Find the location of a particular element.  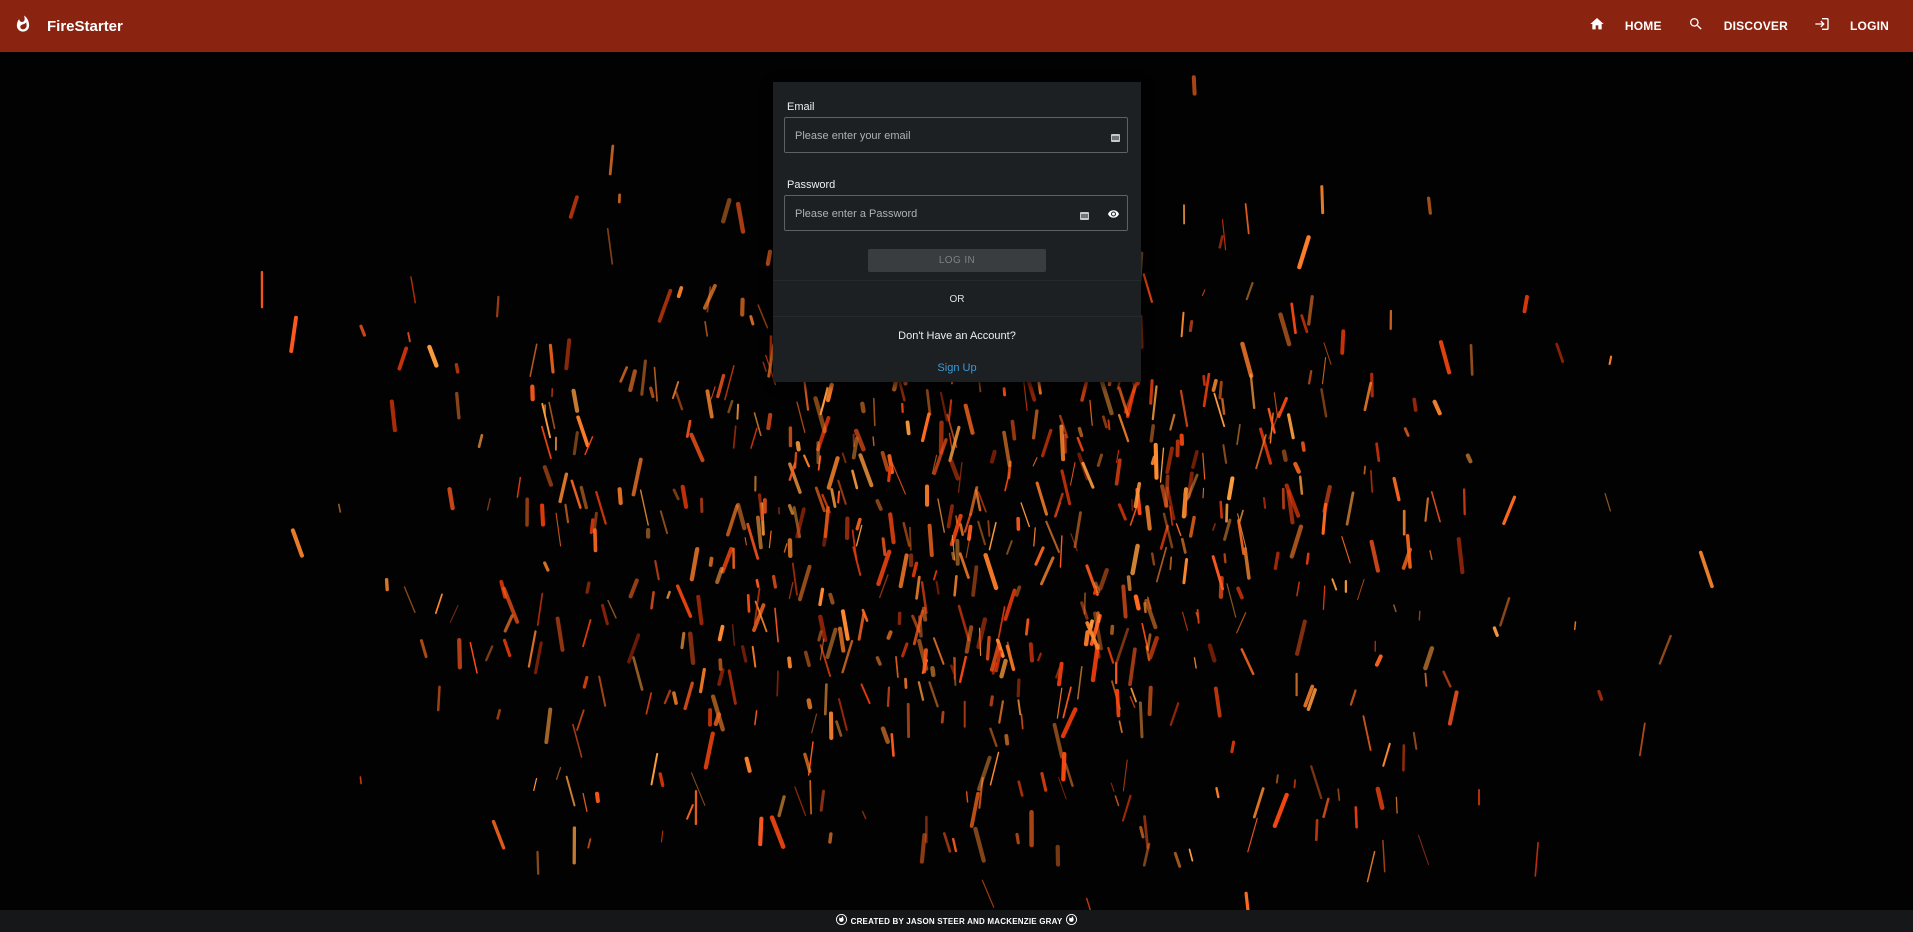

login-button: LOG IN is located at coordinates (957, 260).